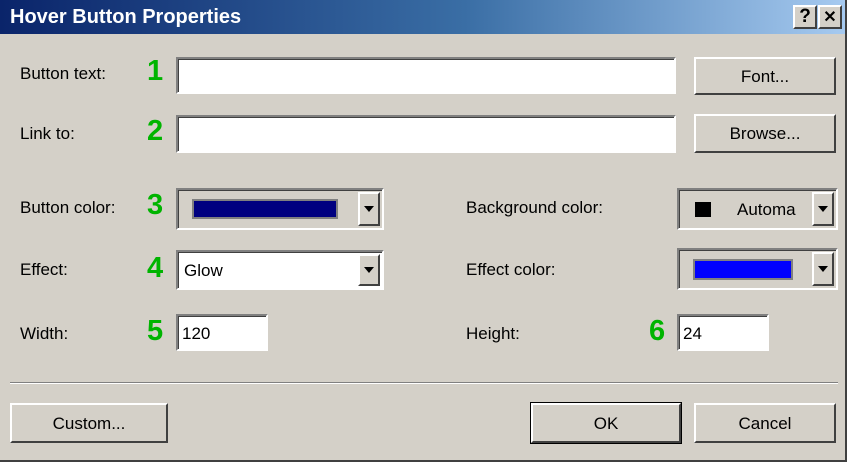 The height and width of the screenshot is (468, 849). What do you see at coordinates (426, 75) in the screenshot?
I see `button-text-input` at bounding box center [426, 75].